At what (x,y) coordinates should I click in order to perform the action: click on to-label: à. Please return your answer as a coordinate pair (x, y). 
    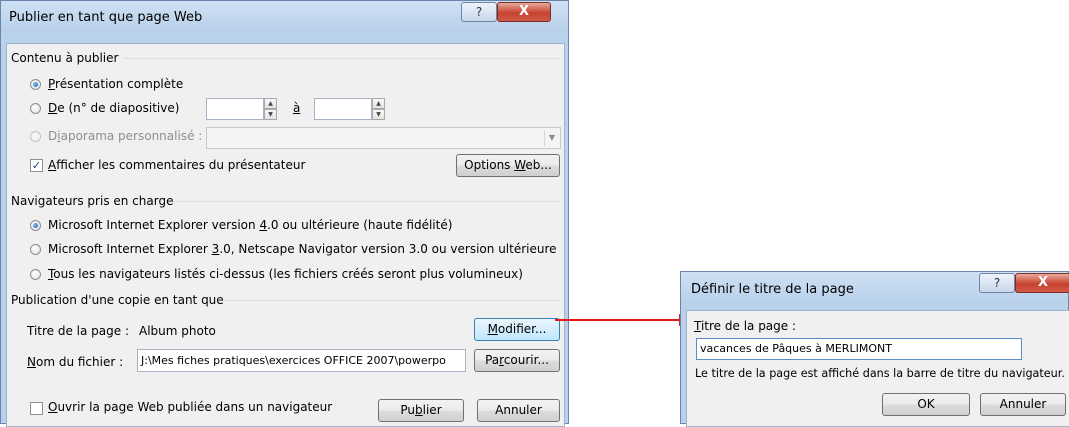
    Looking at the image, I should click on (297, 108).